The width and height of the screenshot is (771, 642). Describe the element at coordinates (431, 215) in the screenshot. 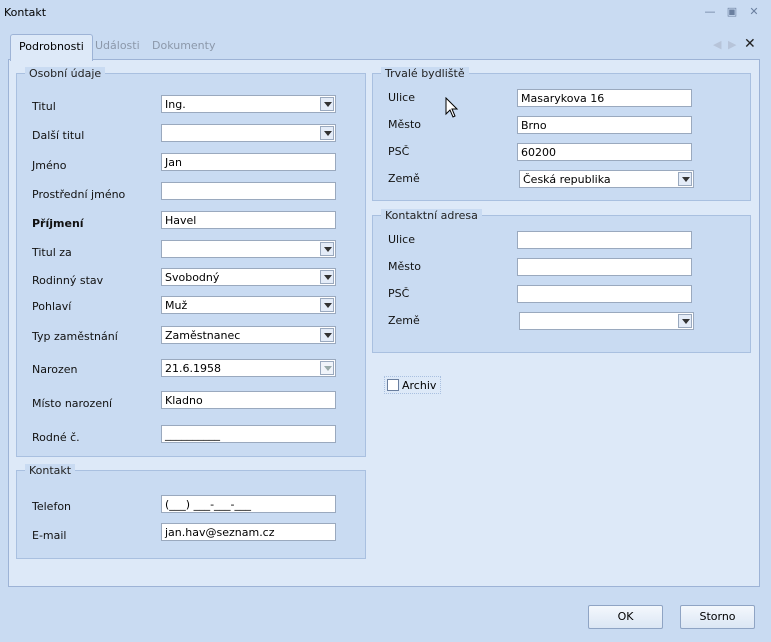

I see `group-legend-kontaktni: Kontaktní adresa` at that location.